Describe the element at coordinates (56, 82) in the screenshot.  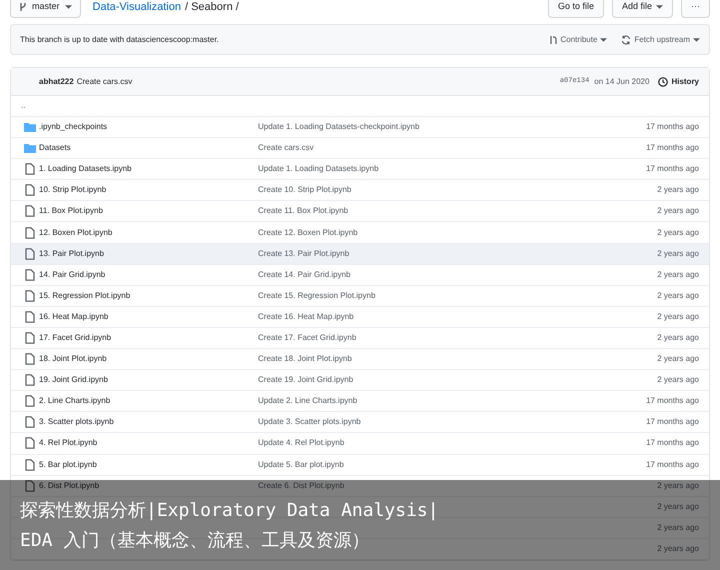
I see `commit-author: abhat222` at that location.